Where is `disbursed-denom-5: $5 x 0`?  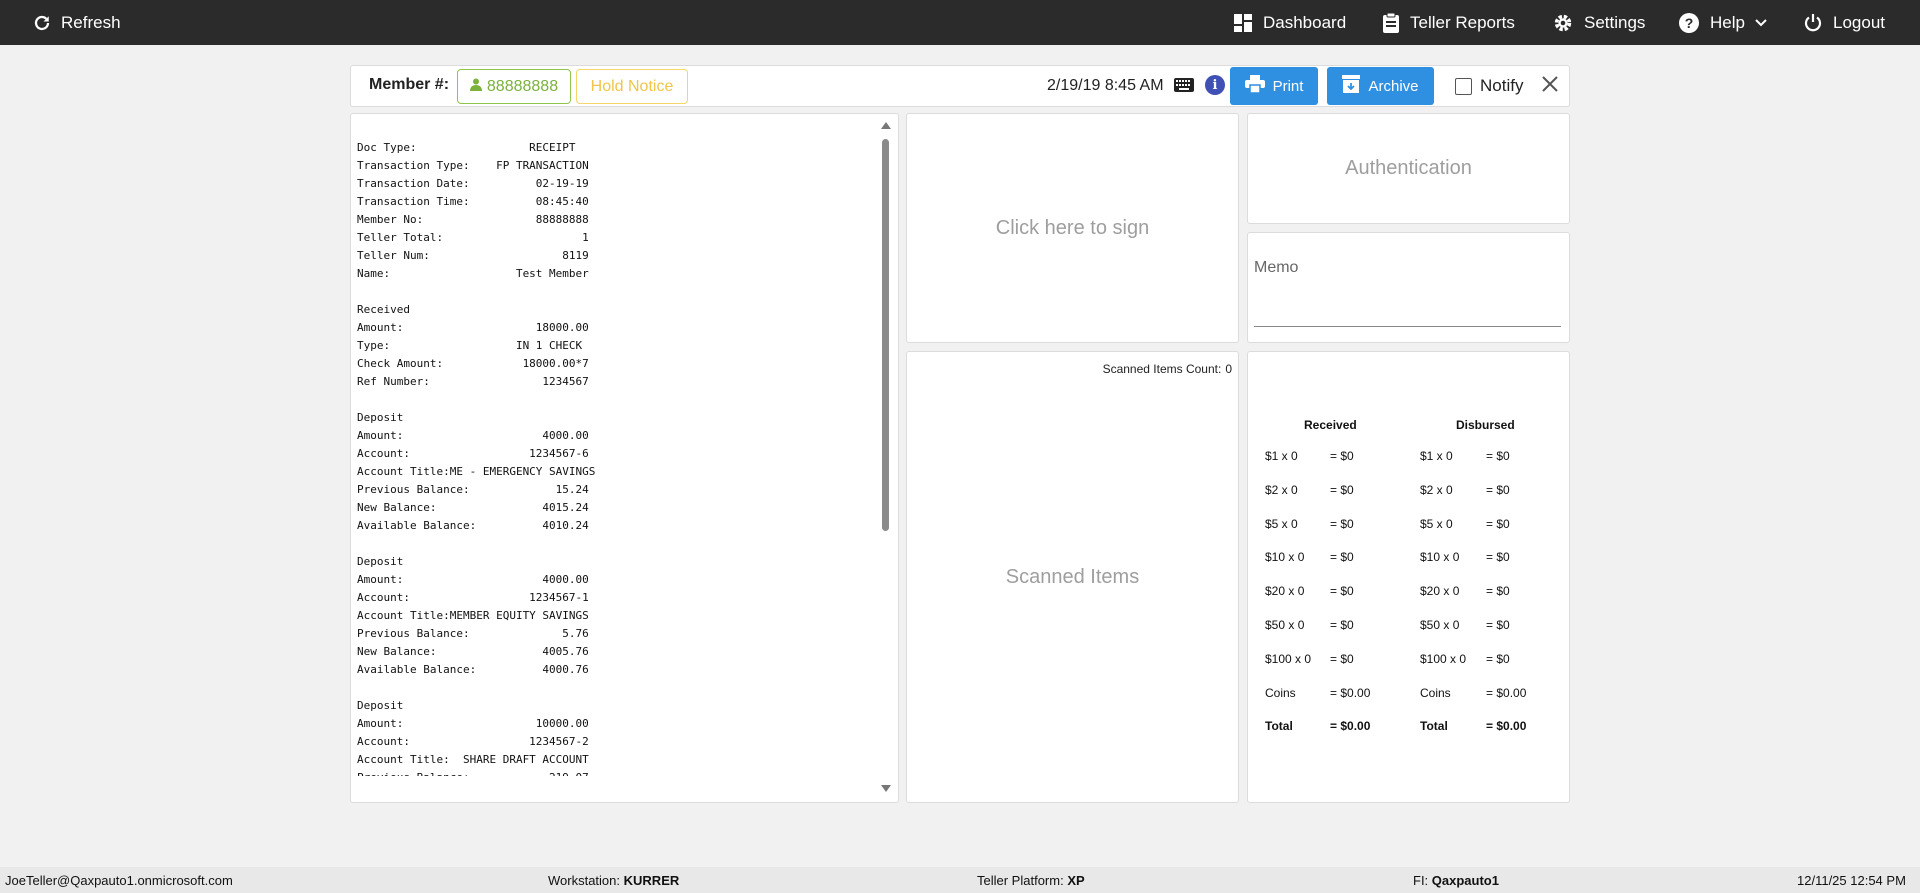
disbursed-denom-5: $5 x 0 is located at coordinates (1436, 524).